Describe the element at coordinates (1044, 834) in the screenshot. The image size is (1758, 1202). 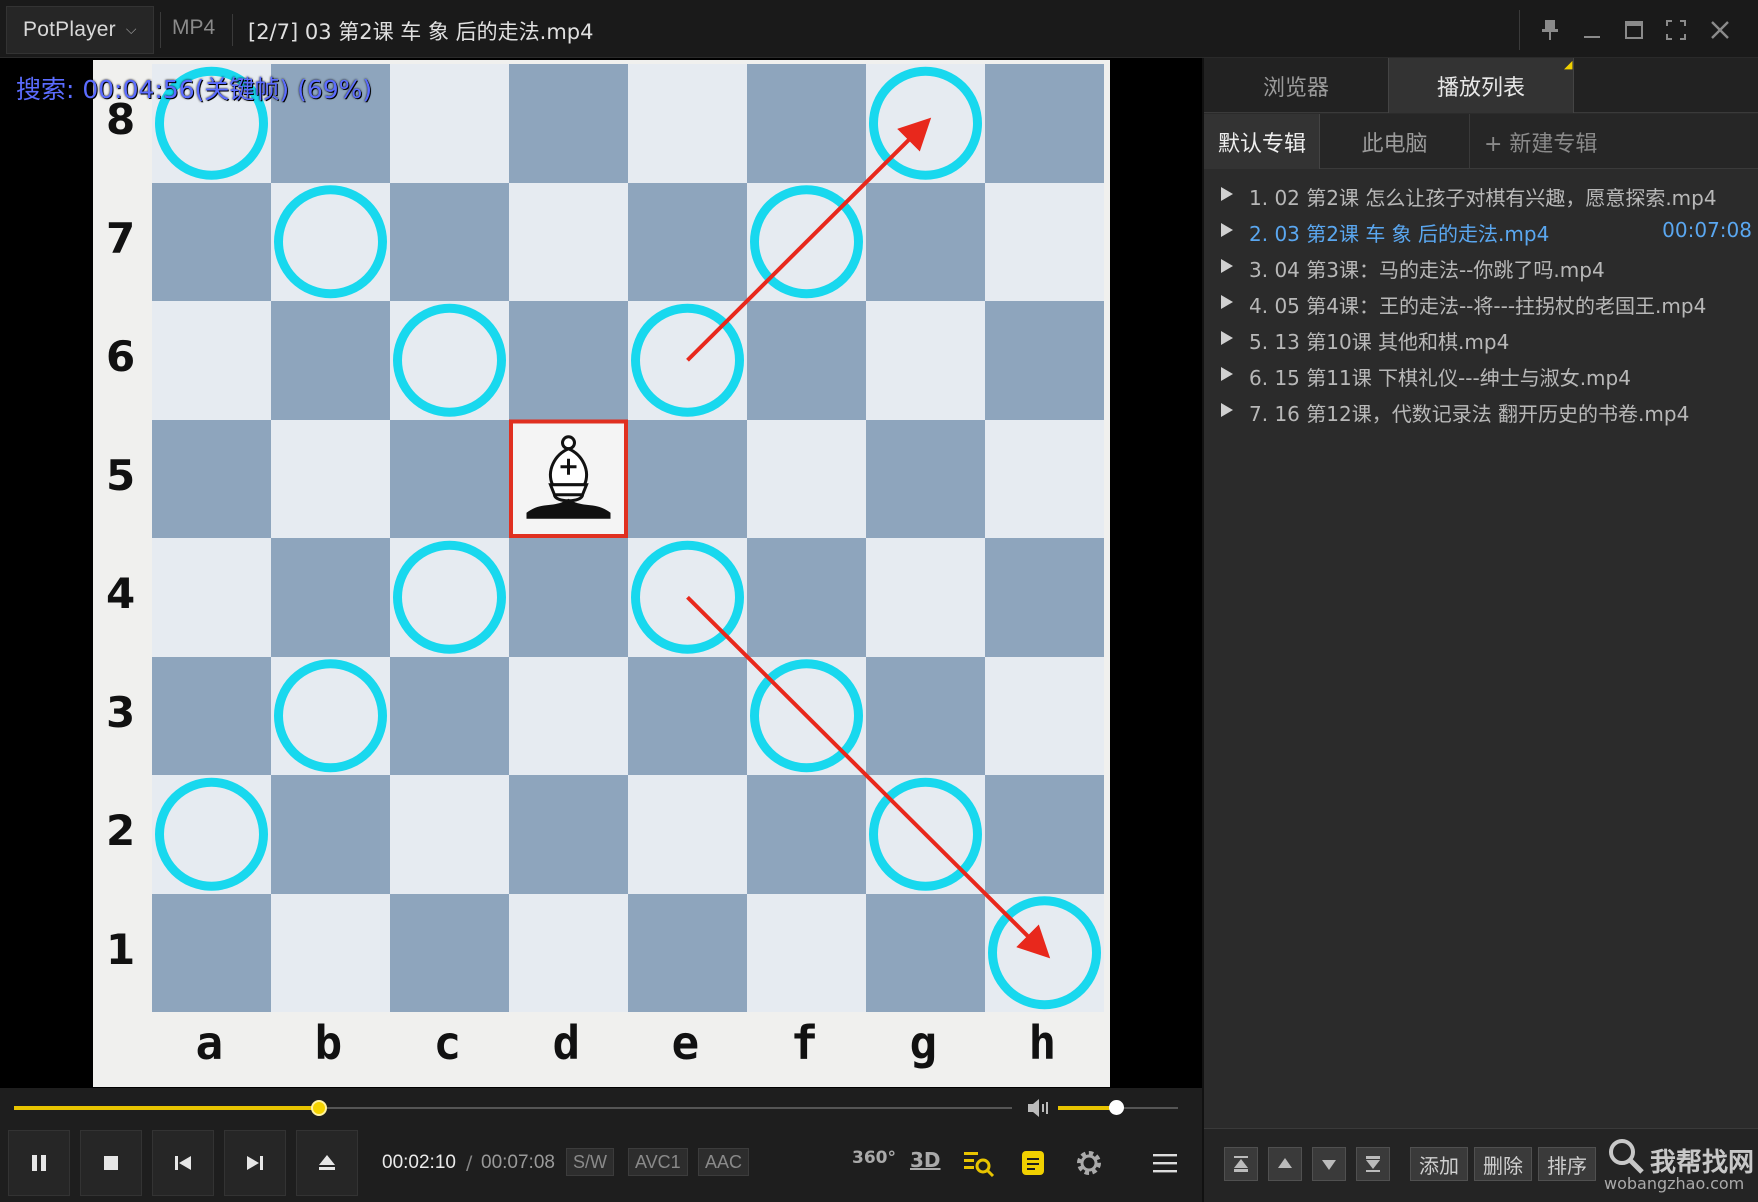
I see `board-square-h2` at that location.